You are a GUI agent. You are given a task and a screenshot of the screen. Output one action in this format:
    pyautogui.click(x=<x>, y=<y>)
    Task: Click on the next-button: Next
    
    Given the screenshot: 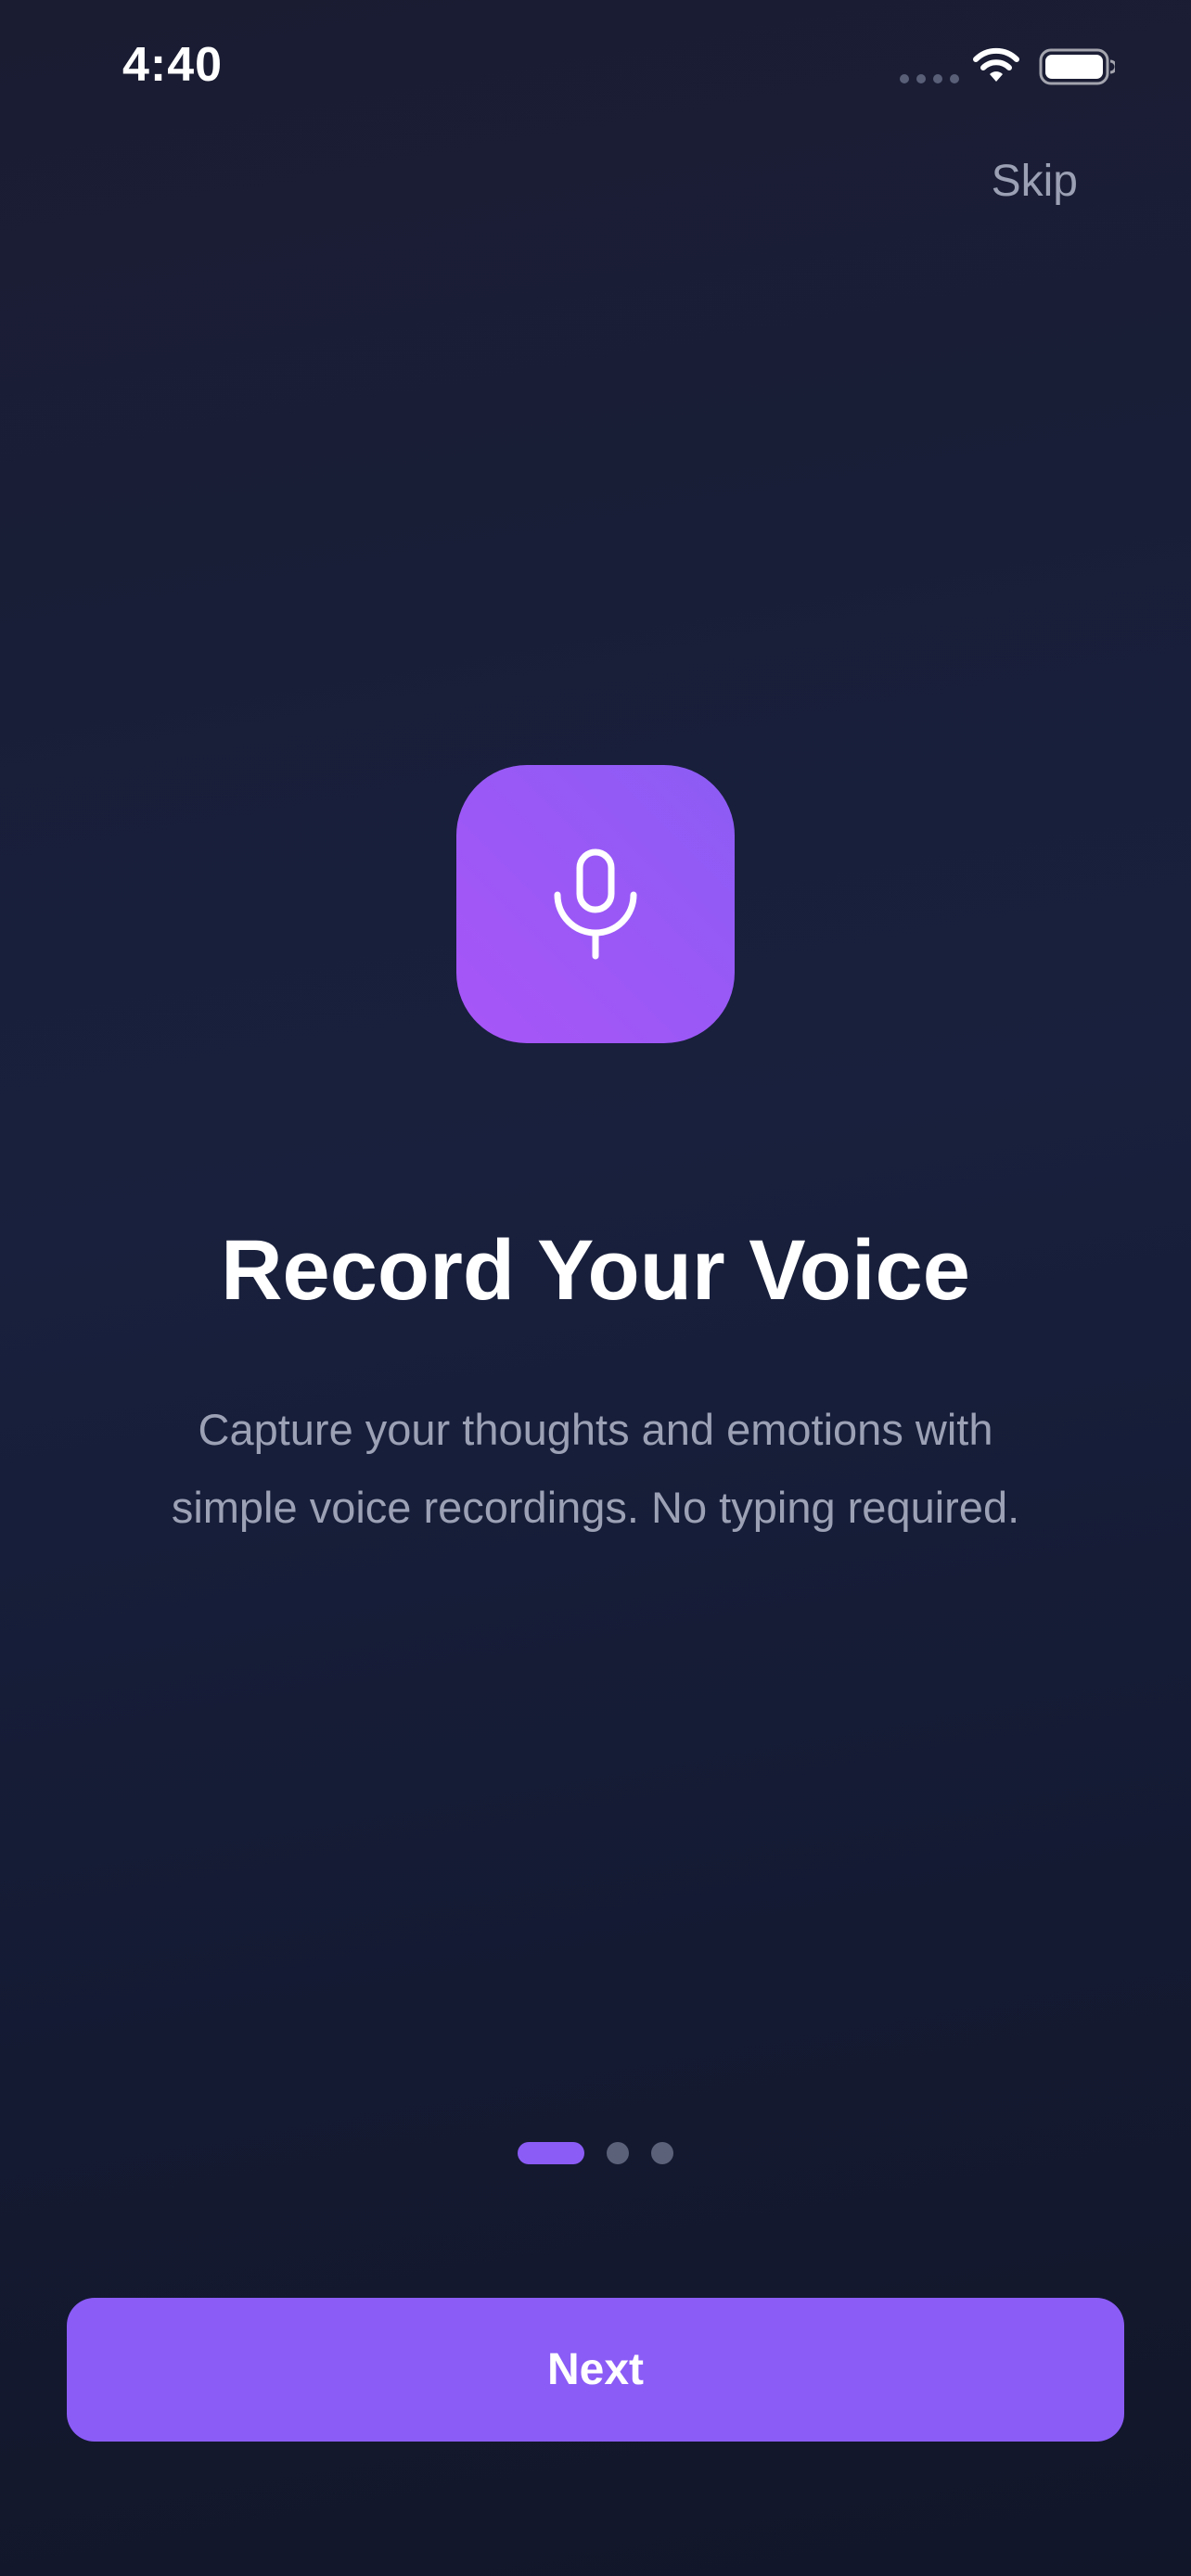 What is the action you would take?
    pyautogui.click(x=595, y=2370)
    